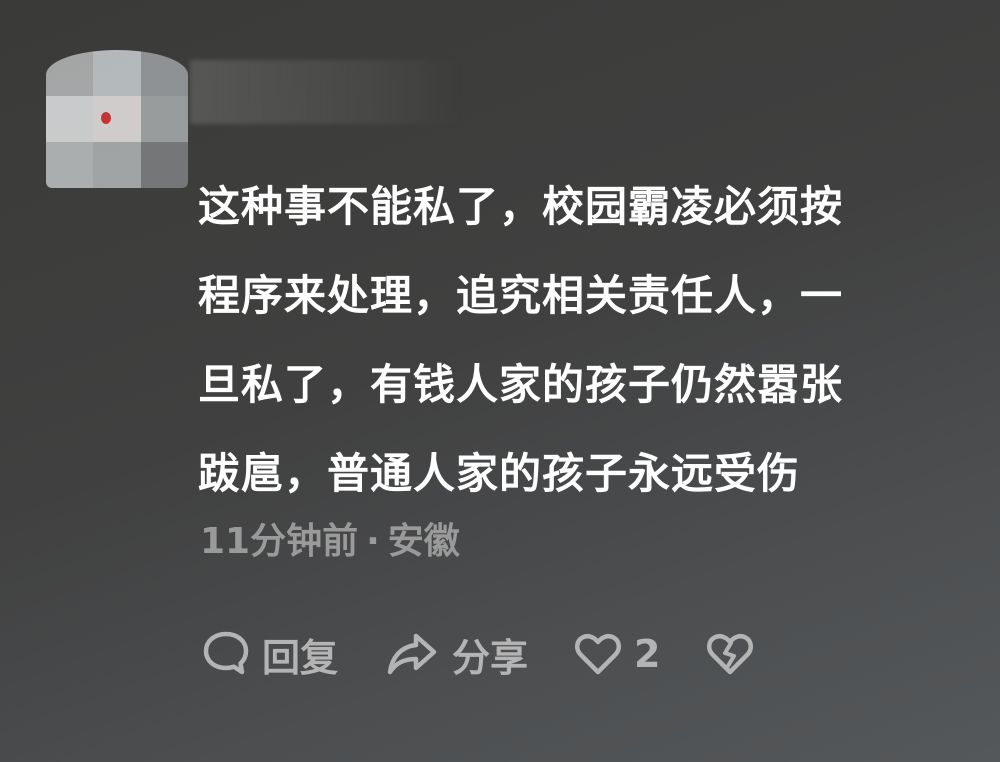 The height and width of the screenshot is (762, 1000). What do you see at coordinates (412, 654) in the screenshot?
I see `share-arrow-icon` at bounding box center [412, 654].